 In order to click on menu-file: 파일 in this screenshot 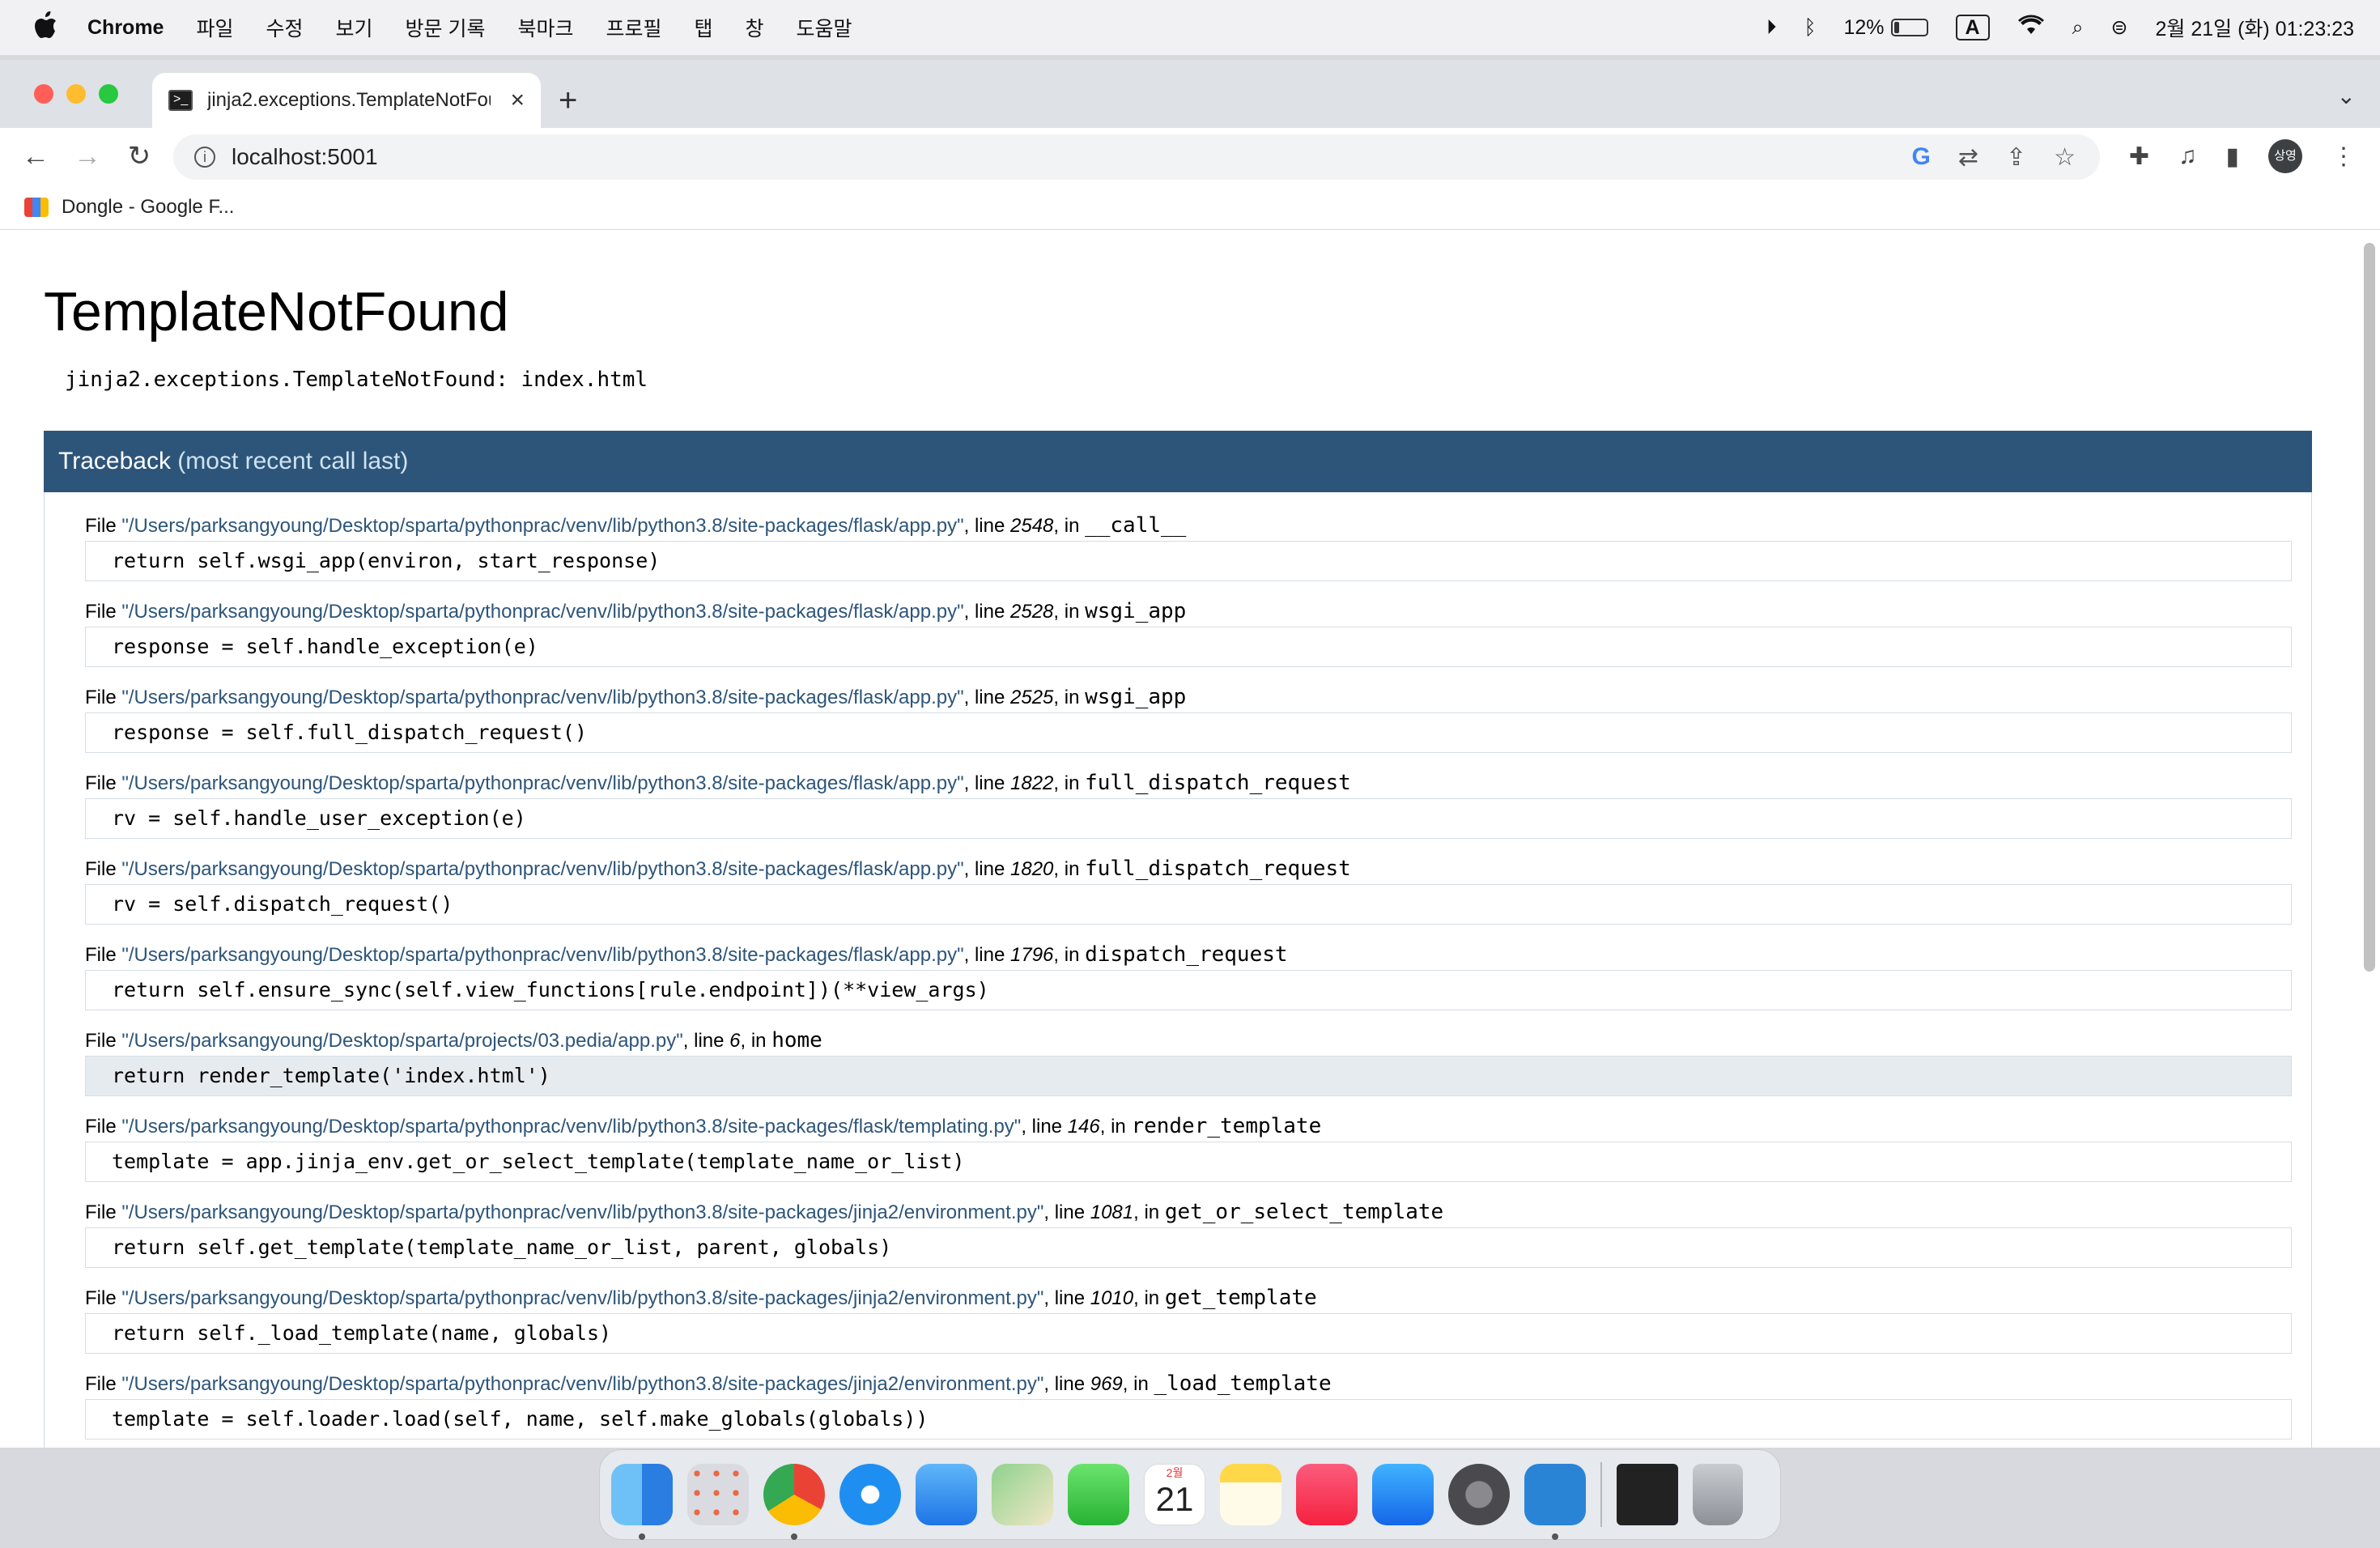, I will do `click(215, 27)`.